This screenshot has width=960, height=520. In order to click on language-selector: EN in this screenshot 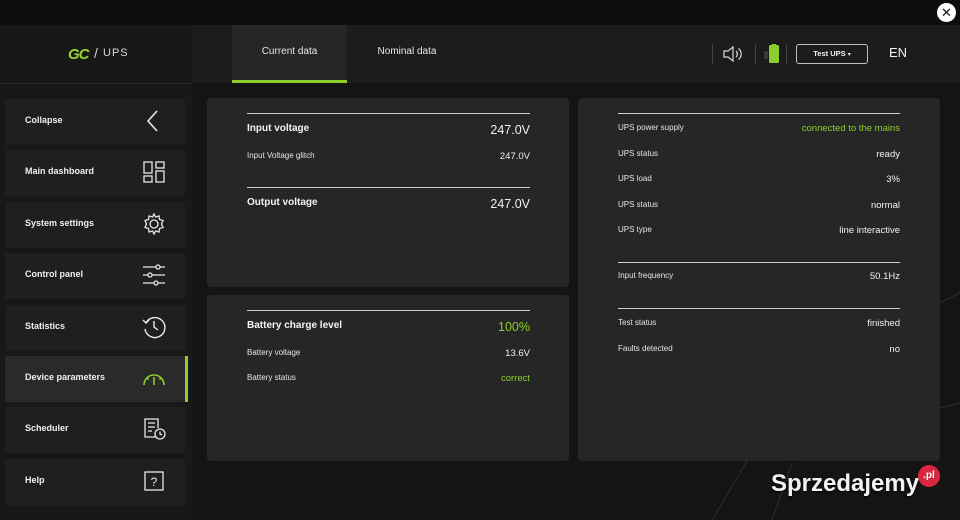, I will do `click(898, 52)`.